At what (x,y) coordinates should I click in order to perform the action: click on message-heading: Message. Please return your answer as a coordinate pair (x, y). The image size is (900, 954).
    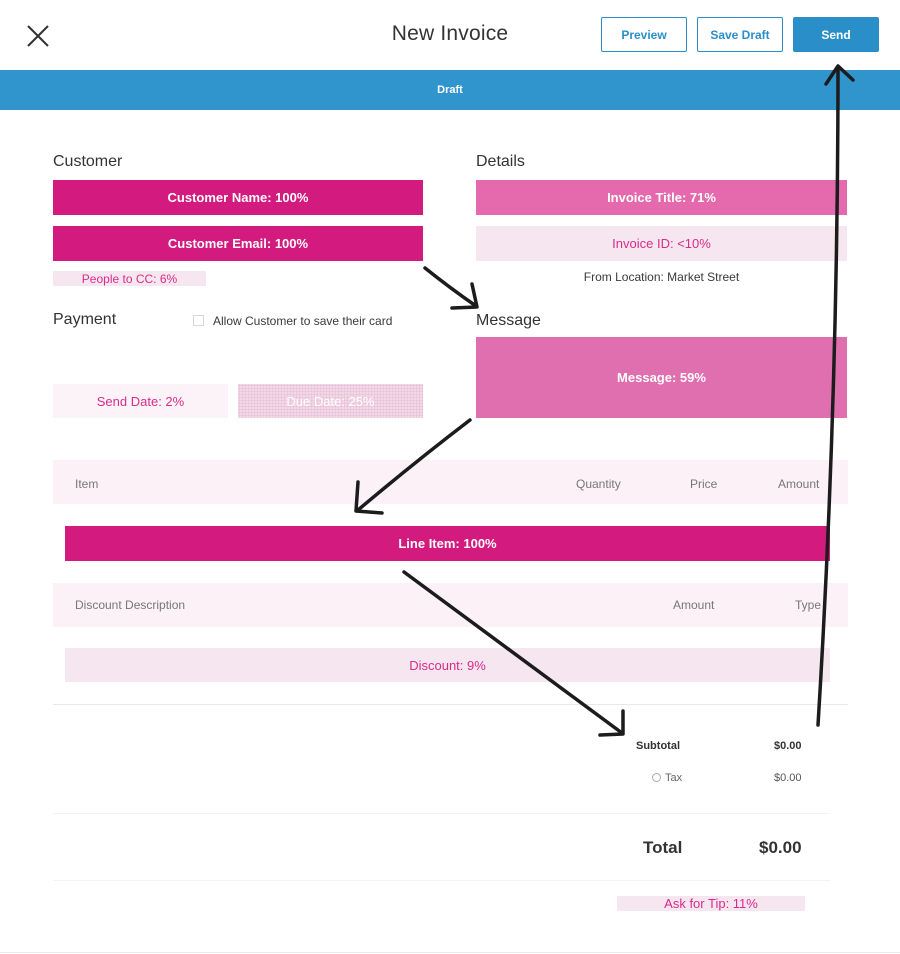
    Looking at the image, I should click on (508, 320).